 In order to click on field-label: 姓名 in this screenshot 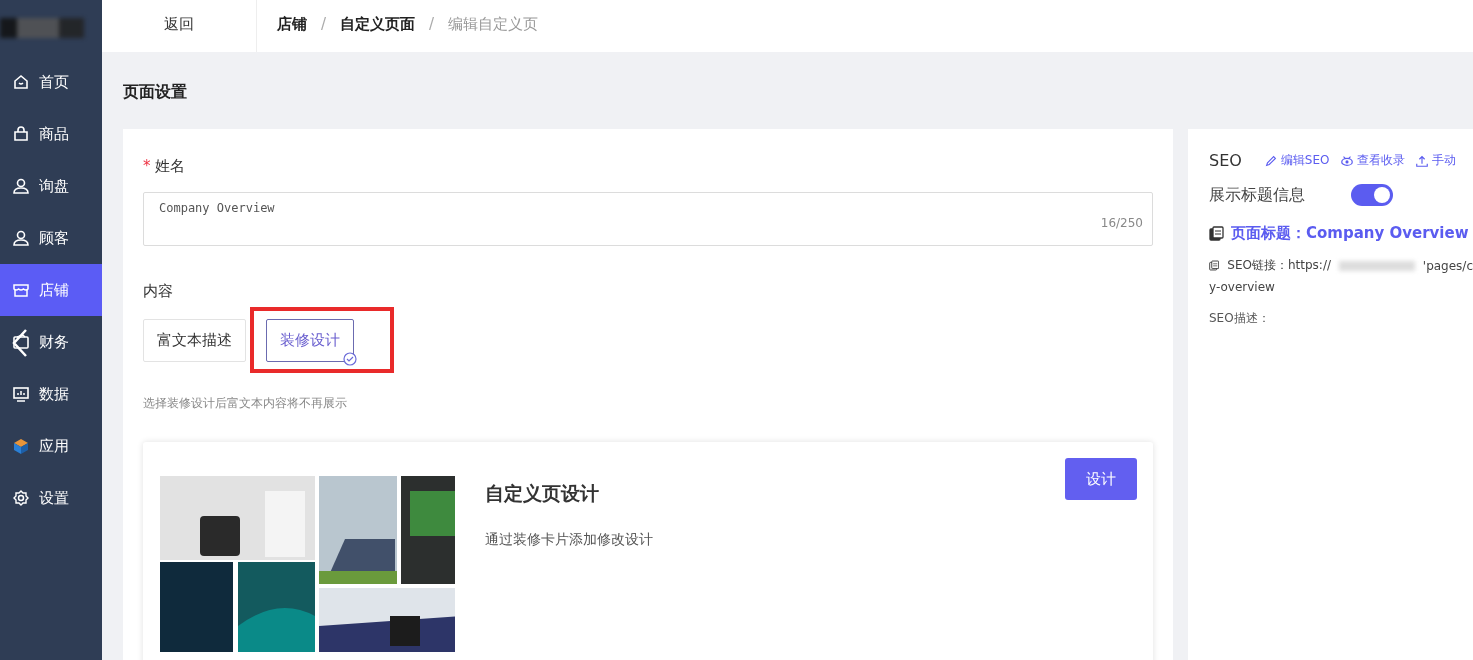, I will do `click(169, 166)`.